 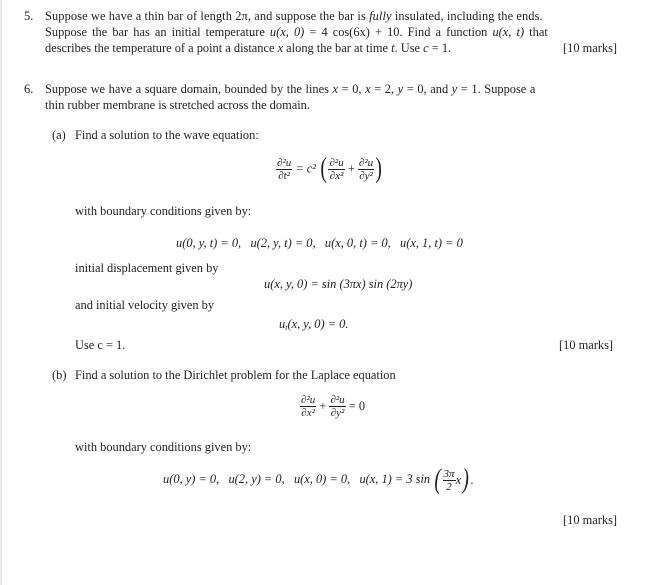 I want to click on boundary-condition: u(x, 1, t) = 0, so click(x=431, y=243).